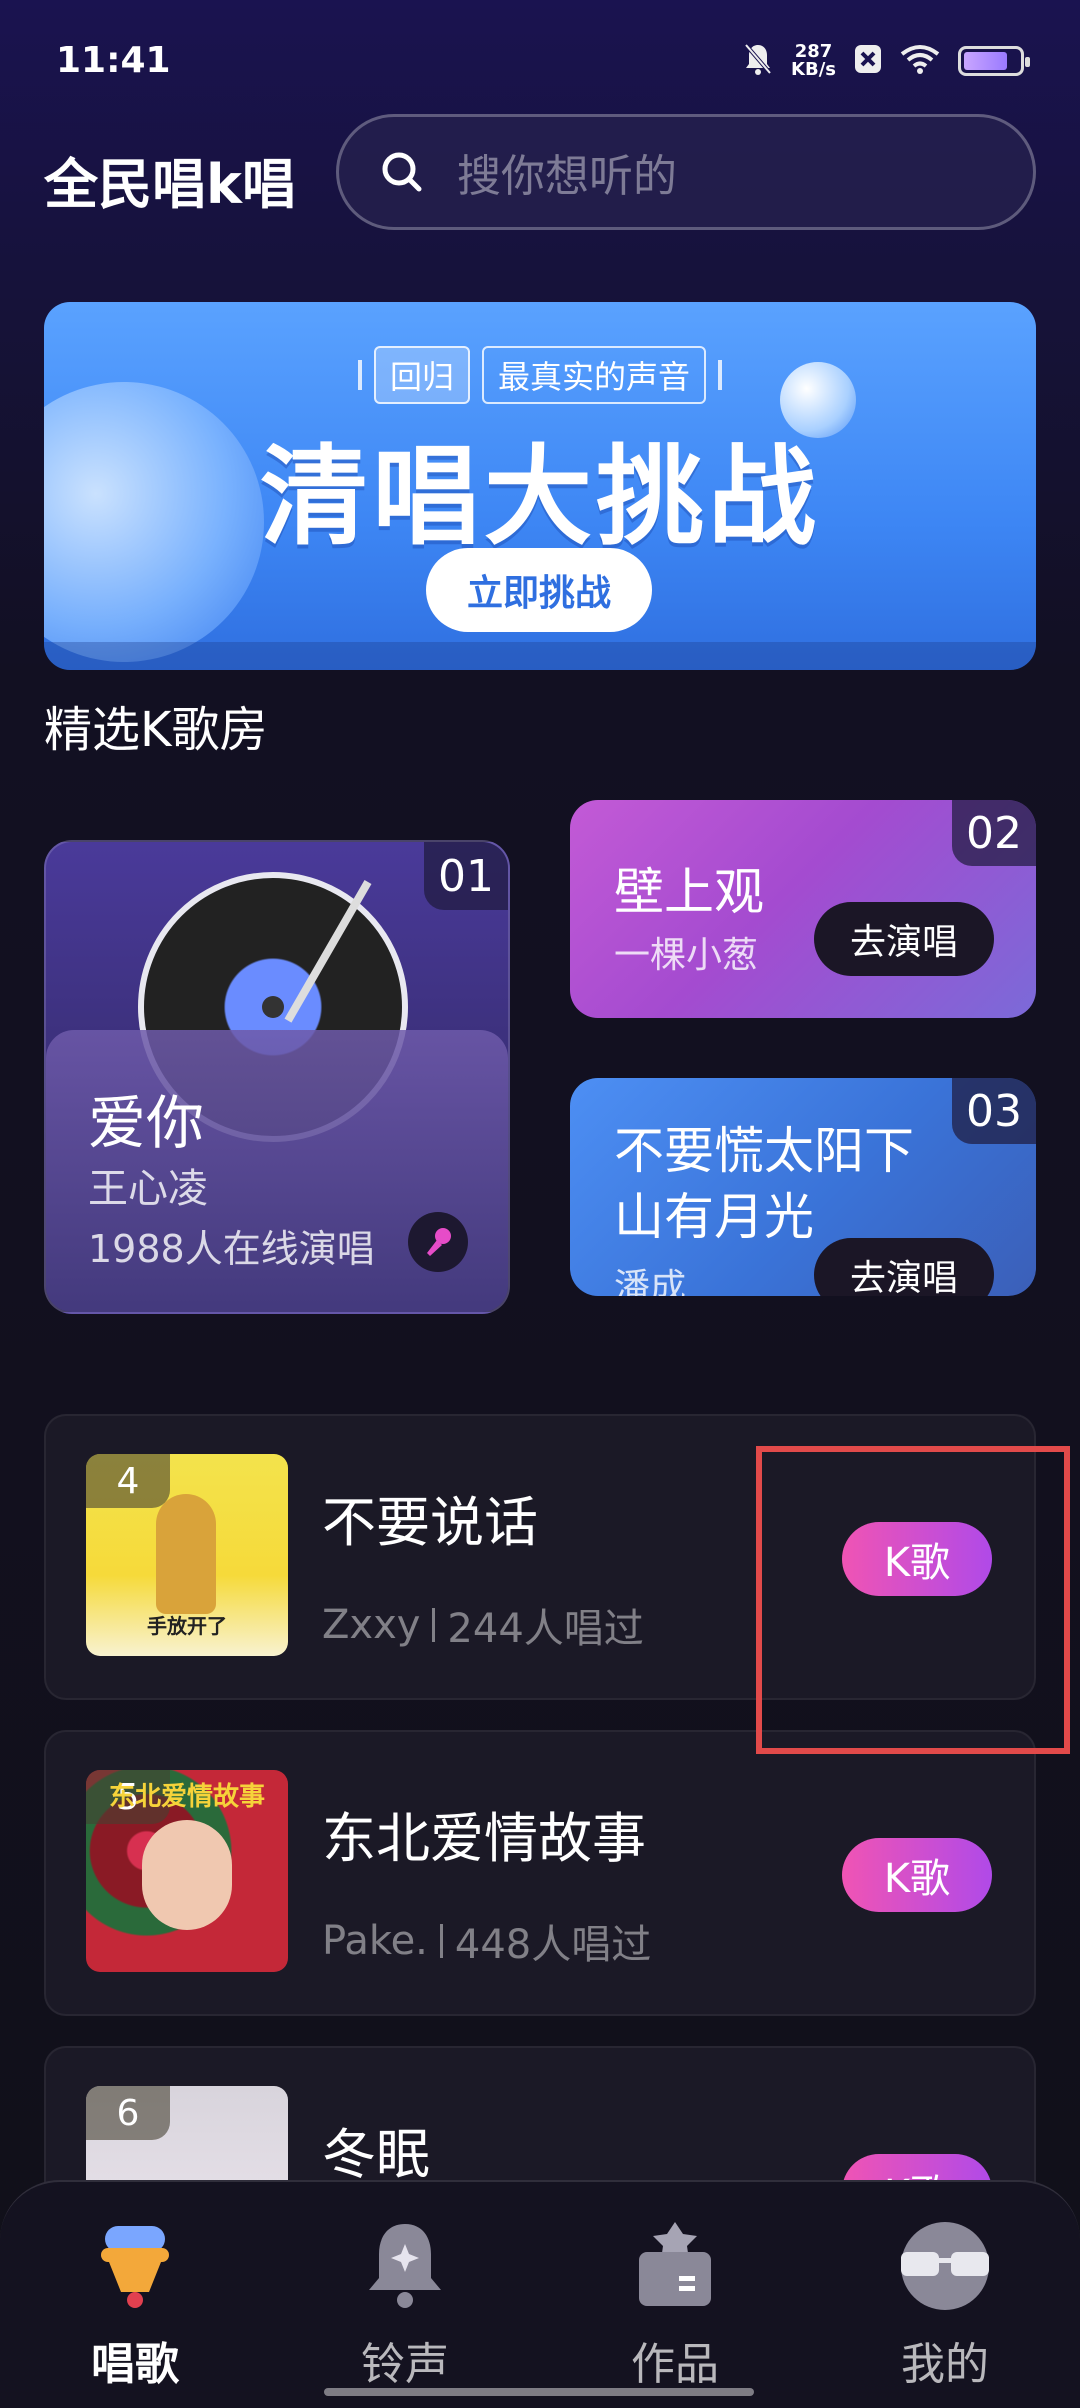 The image size is (1080, 2408). What do you see at coordinates (405, 2266) in the screenshot?
I see `bell-icon` at bounding box center [405, 2266].